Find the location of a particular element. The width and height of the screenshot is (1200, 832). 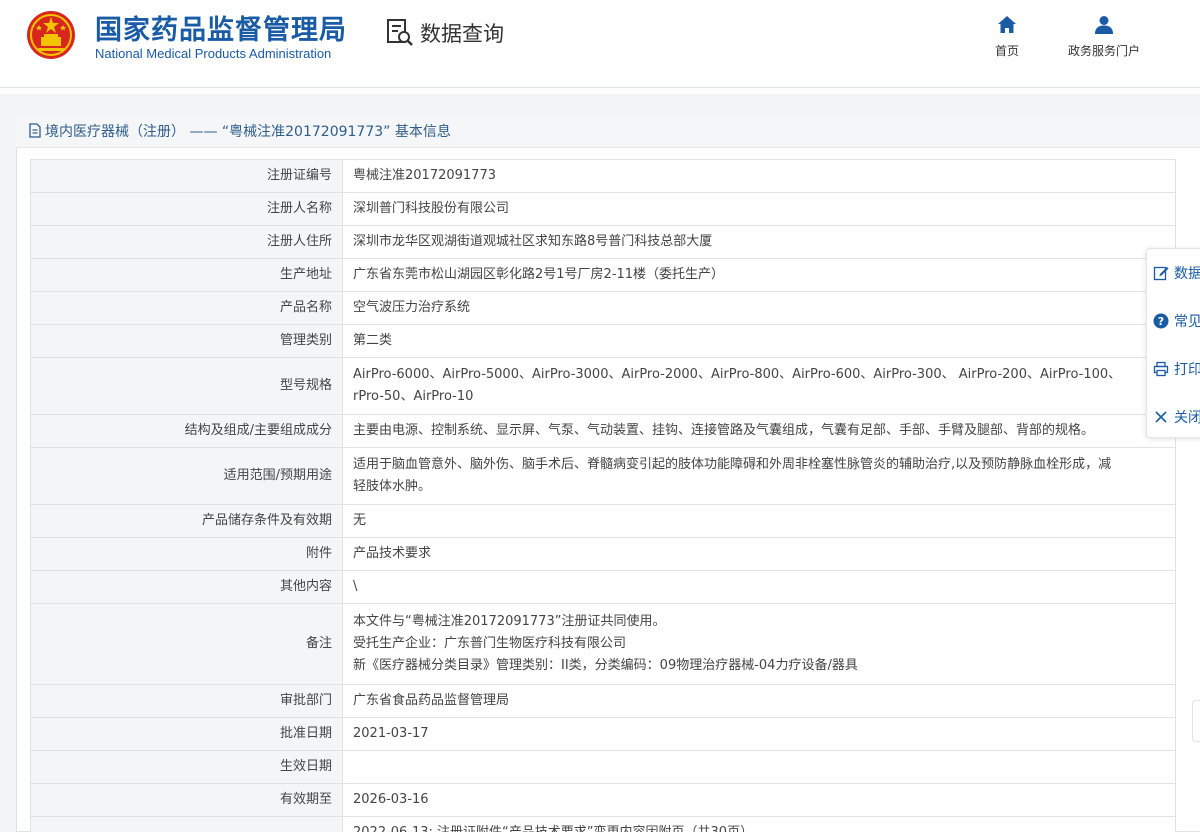

table-row: 2022-06-13: 注册证附件“产品技术要求”变更内容因附页（共30页） is located at coordinates (603, 824).